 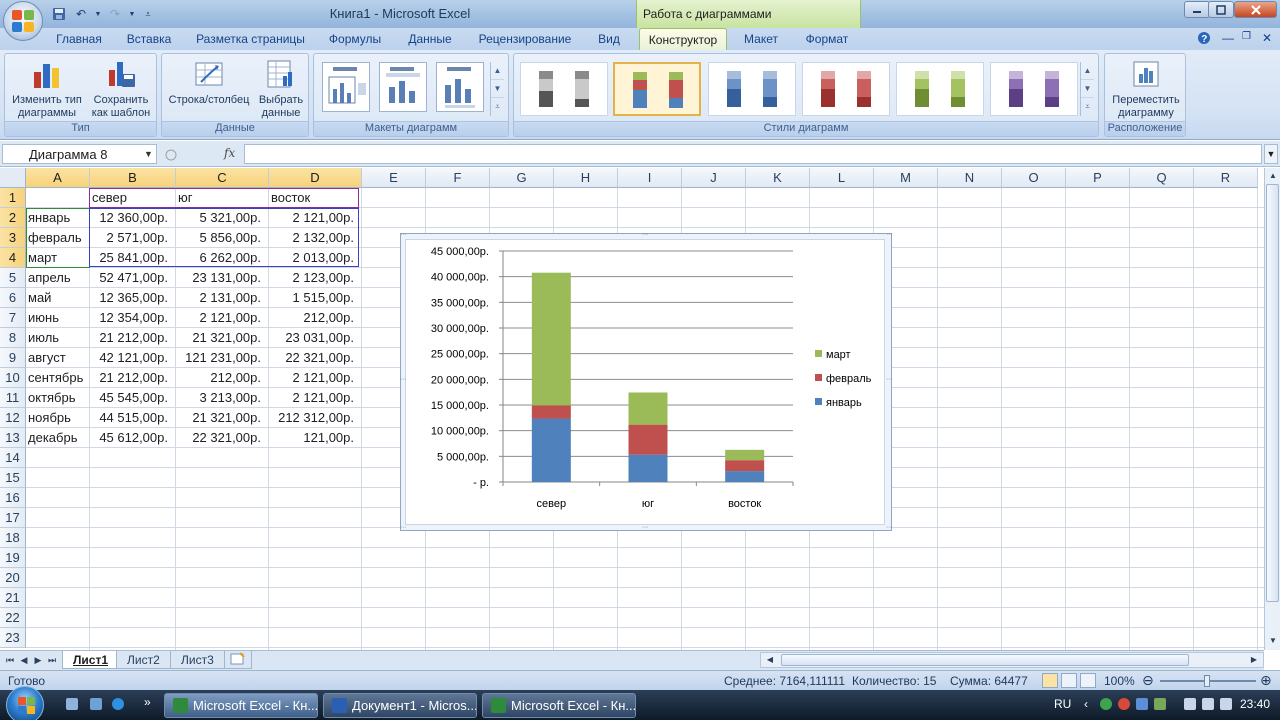 What do you see at coordinates (79, 39) in the screenshot?
I see `tab-home: Главная` at bounding box center [79, 39].